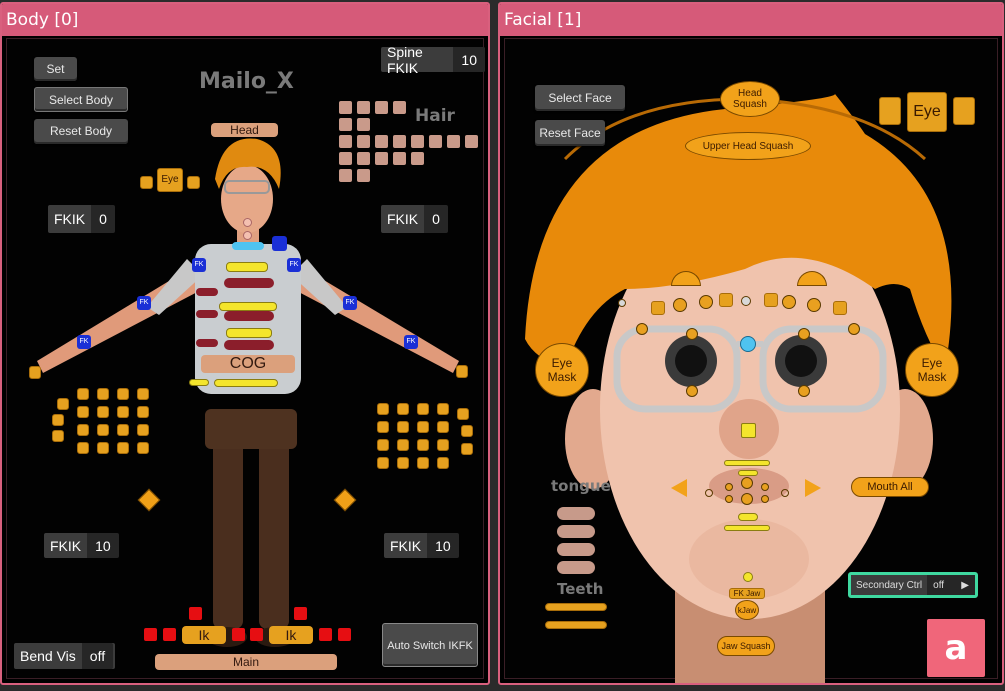 This screenshot has width=1005, height=691. I want to click on left-ik-control: Ik, so click(204, 635).